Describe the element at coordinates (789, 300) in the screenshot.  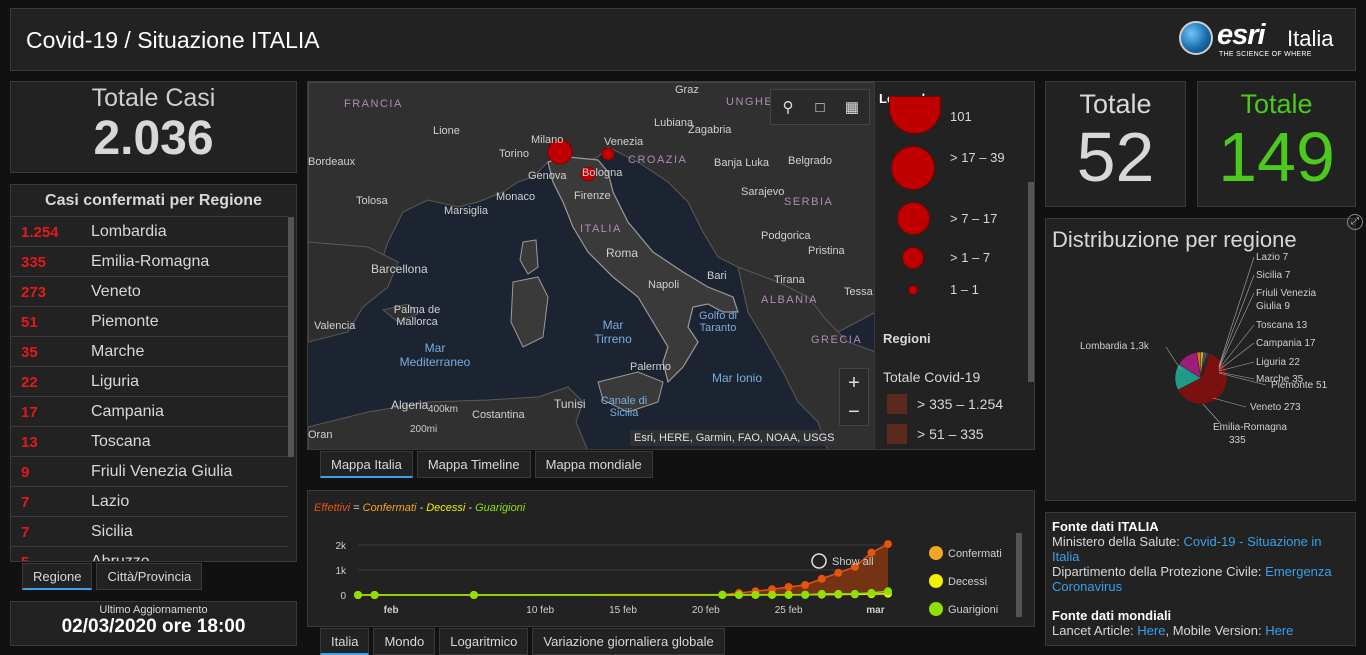
I see `map-label-albania: ALBANIA` at that location.